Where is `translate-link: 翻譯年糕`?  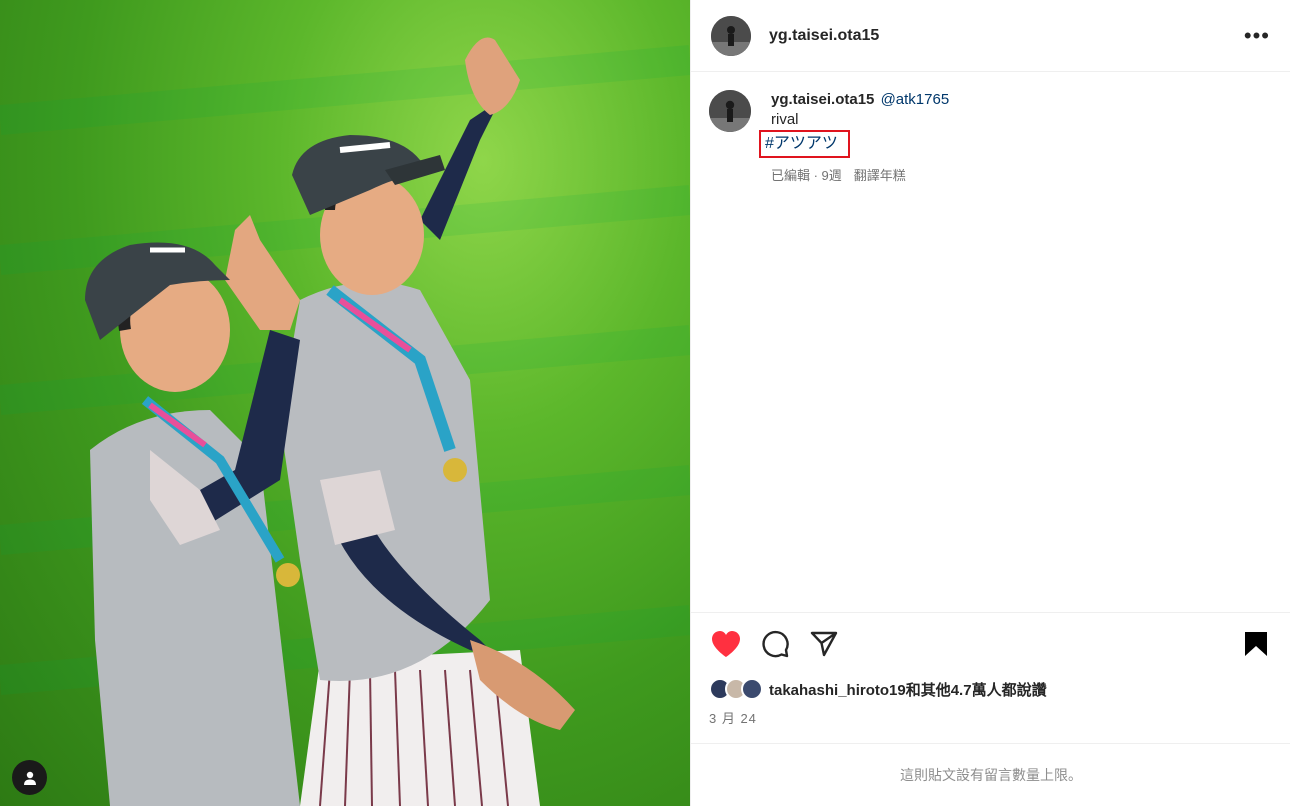 translate-link: 翻譯年糕 is located at coordinates (880, 175).